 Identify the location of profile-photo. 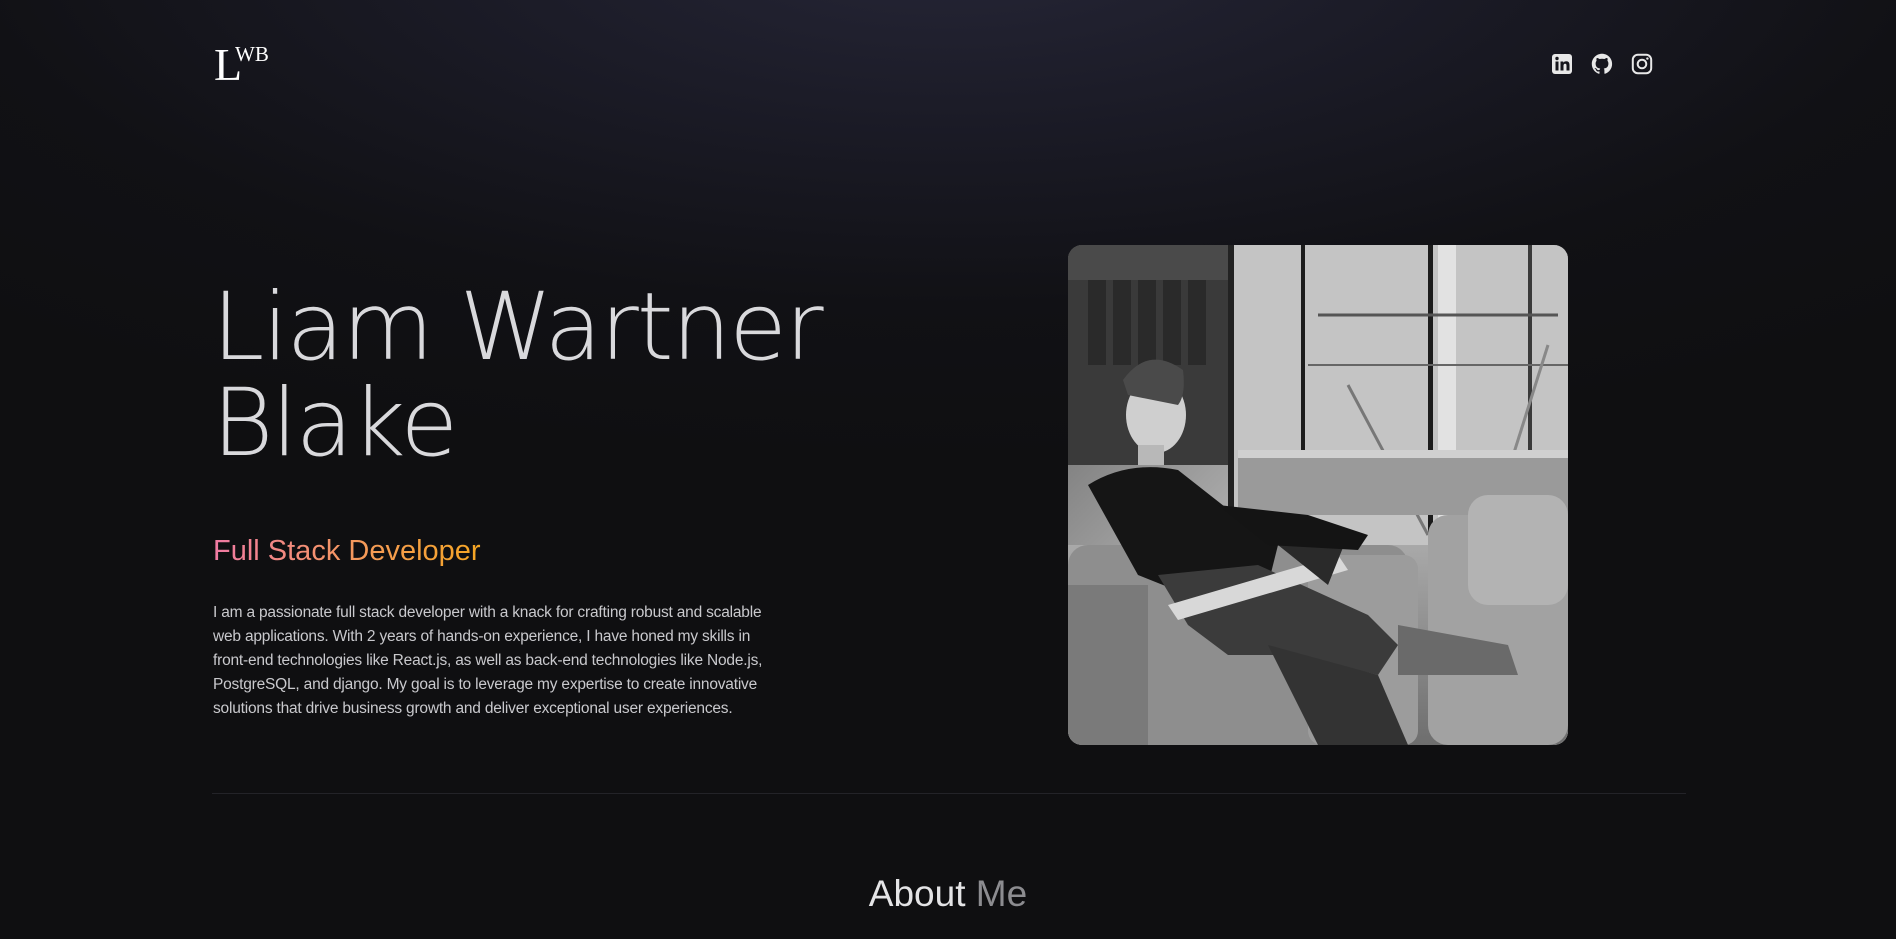
(1318, 495).